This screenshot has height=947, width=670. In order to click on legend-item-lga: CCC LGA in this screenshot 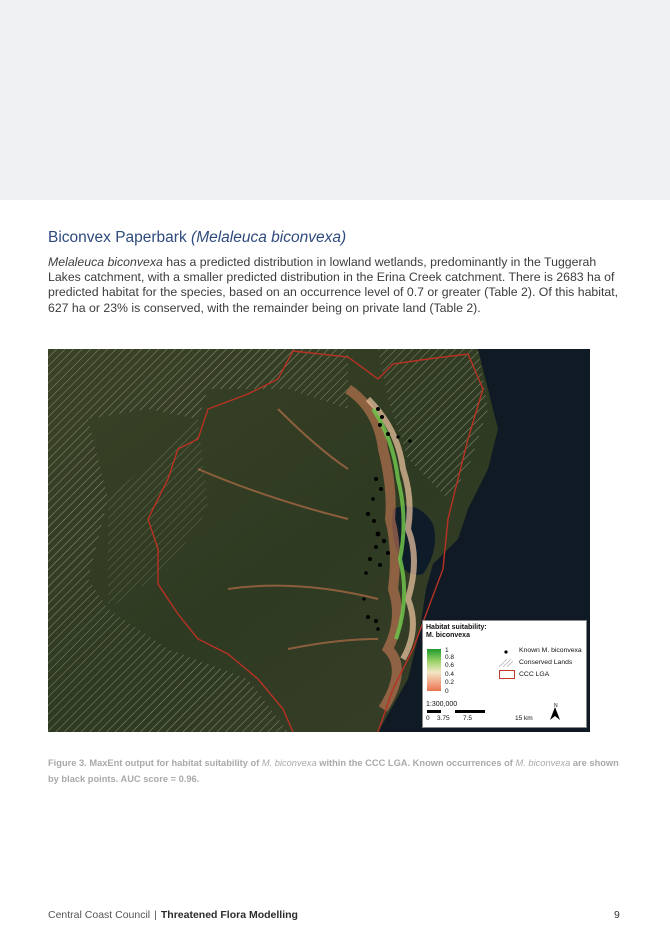, I will do `click(534, 674)`.